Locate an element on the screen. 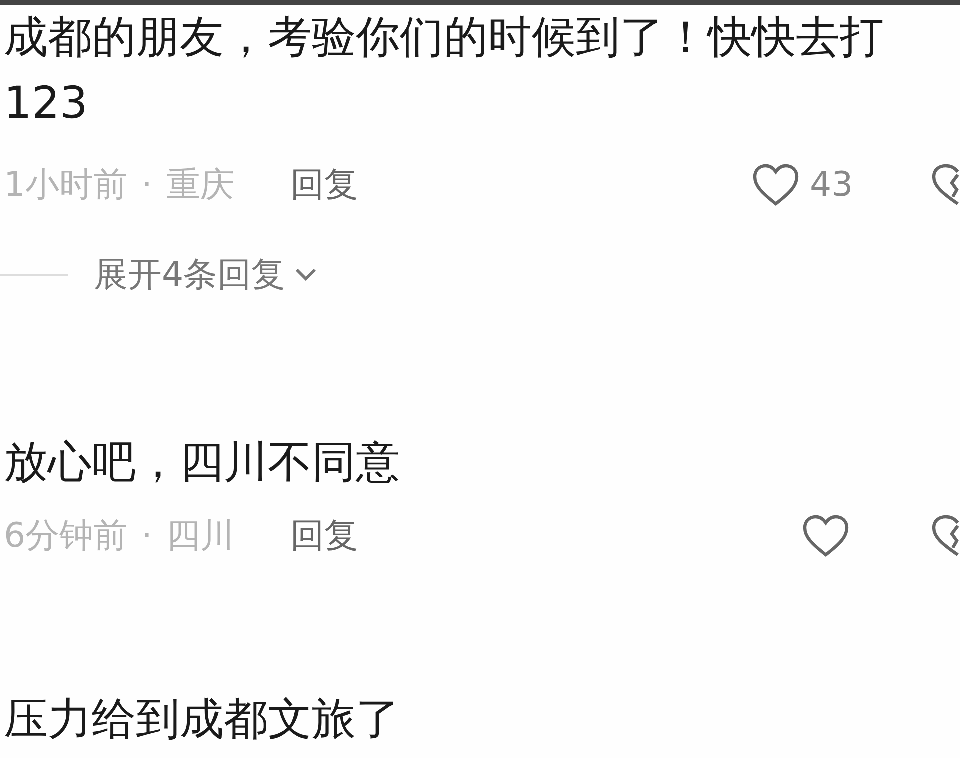 Image resolution: width=960 pixels, height=758 pixels. comment-location: 重庆 is located at coordinates (200, 185).